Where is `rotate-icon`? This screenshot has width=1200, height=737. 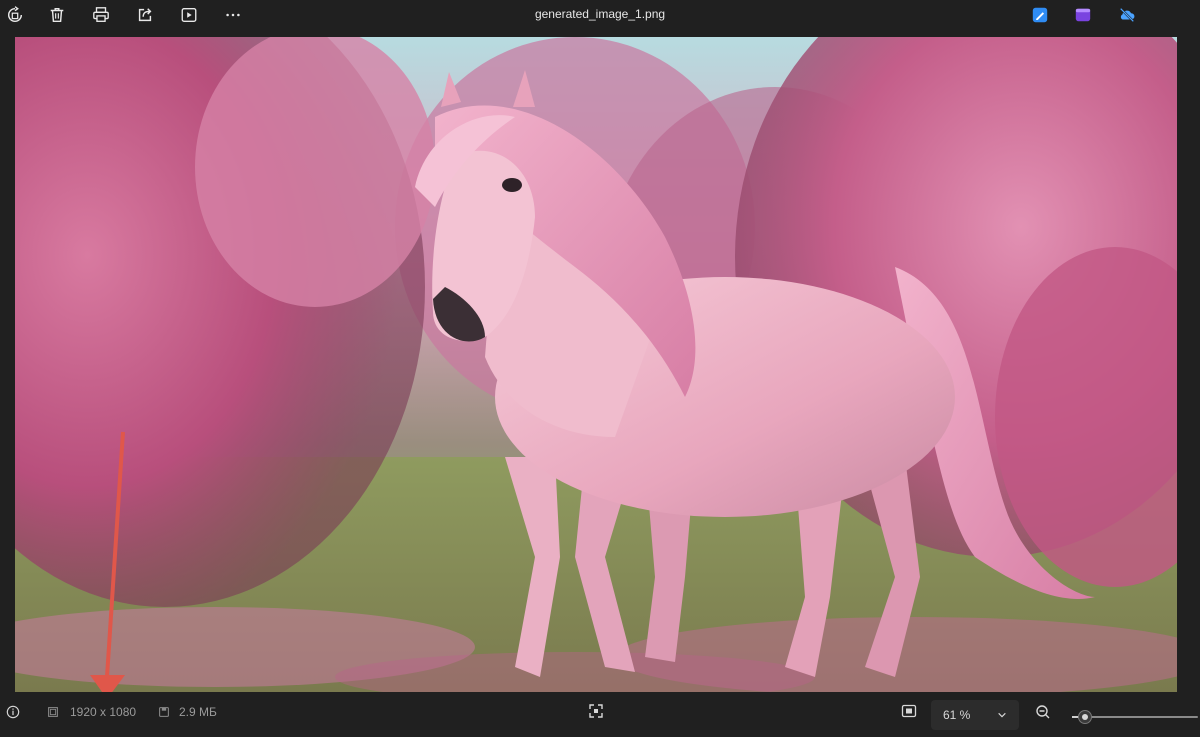
rotate-icon is located at coordinates (15, 14).